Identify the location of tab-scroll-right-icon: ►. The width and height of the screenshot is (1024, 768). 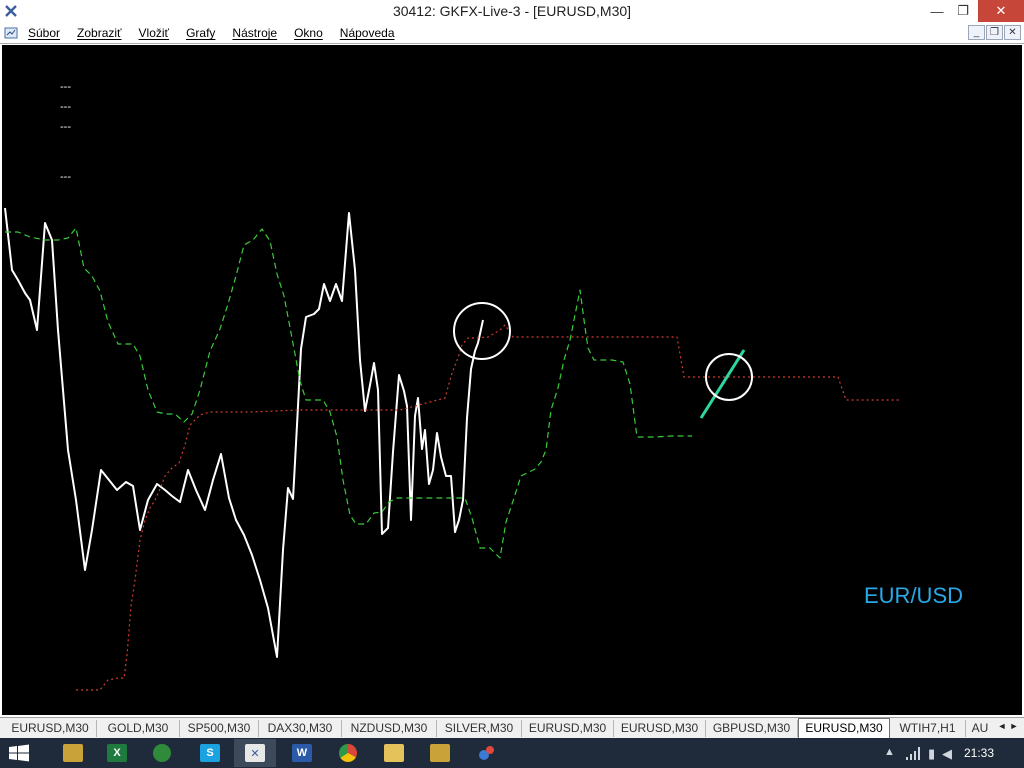
(1014, 726).